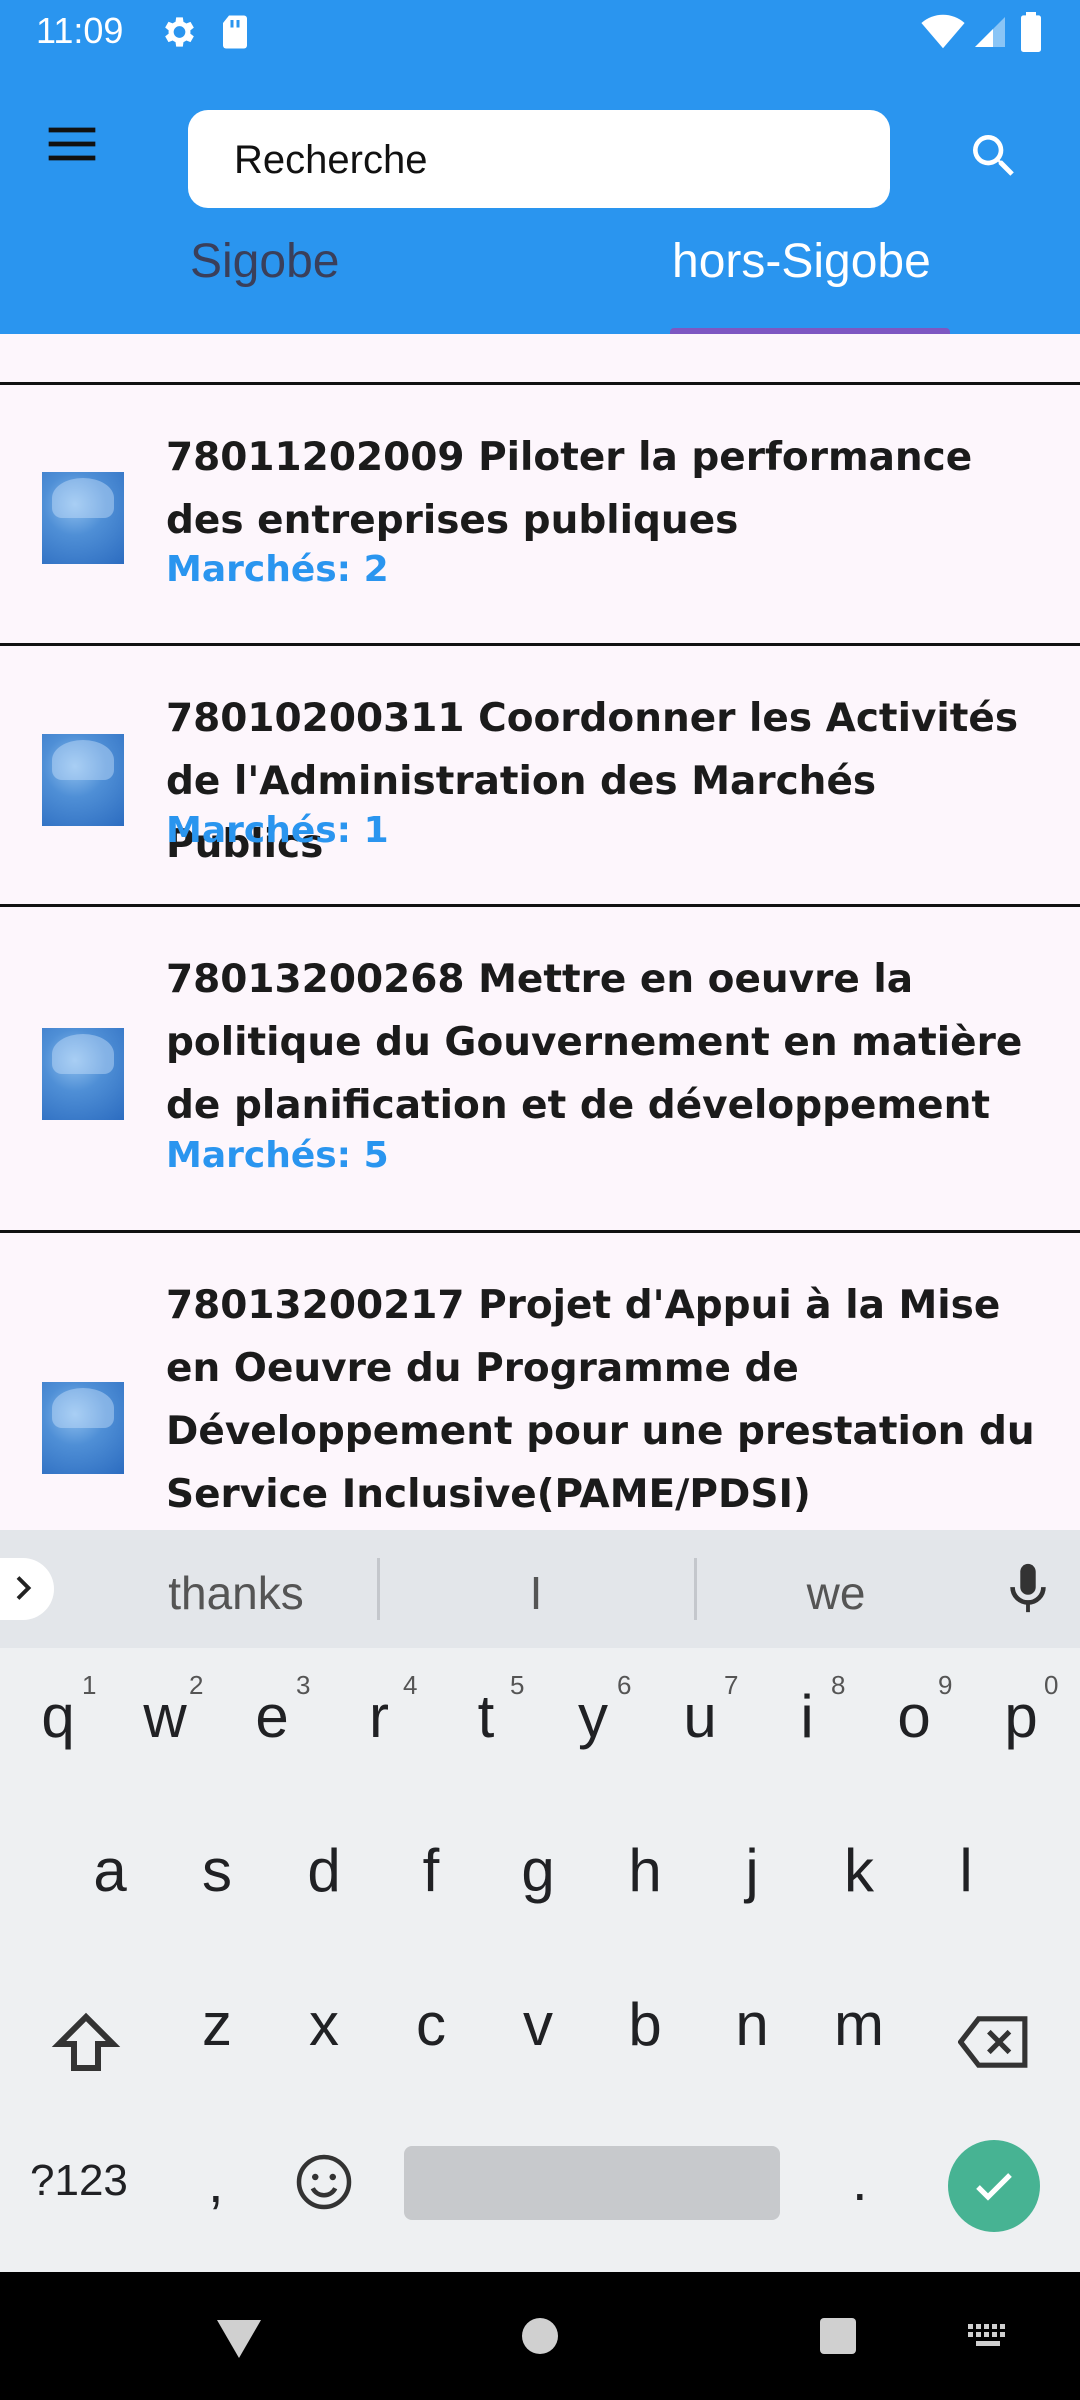  What do you see at coordinates (80, 30) in the screenshot?
I see `status-time: 11:09` at bounding box center [80, 30].